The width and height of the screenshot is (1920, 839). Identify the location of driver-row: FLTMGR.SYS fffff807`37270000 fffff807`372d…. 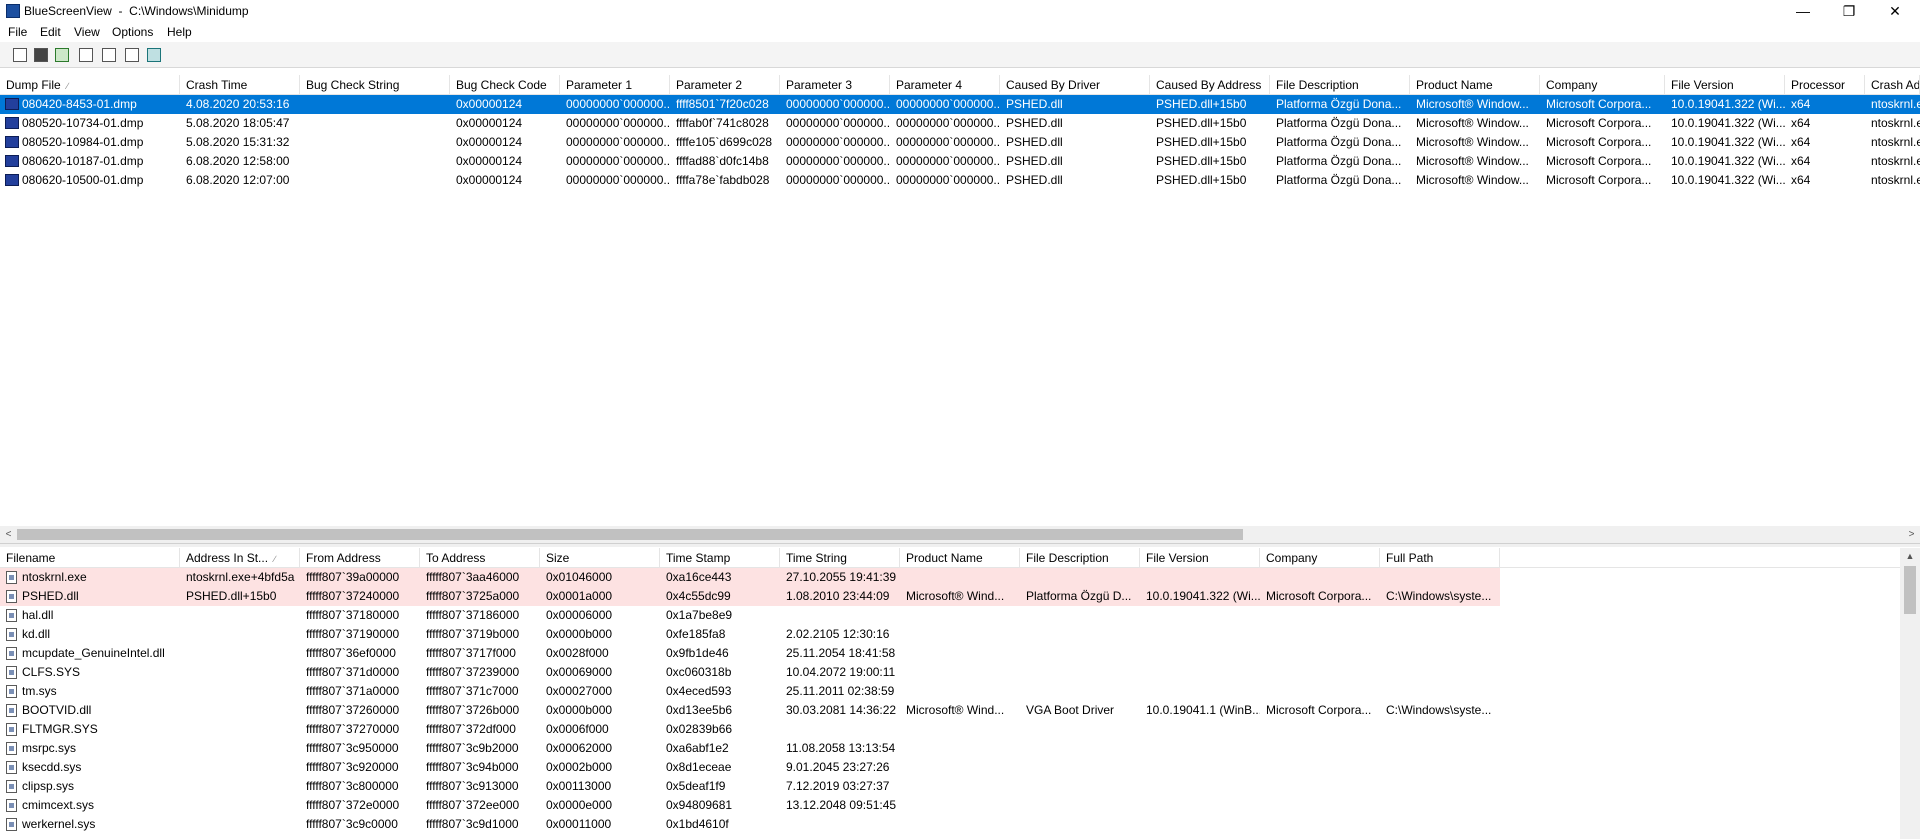
(750, 729).